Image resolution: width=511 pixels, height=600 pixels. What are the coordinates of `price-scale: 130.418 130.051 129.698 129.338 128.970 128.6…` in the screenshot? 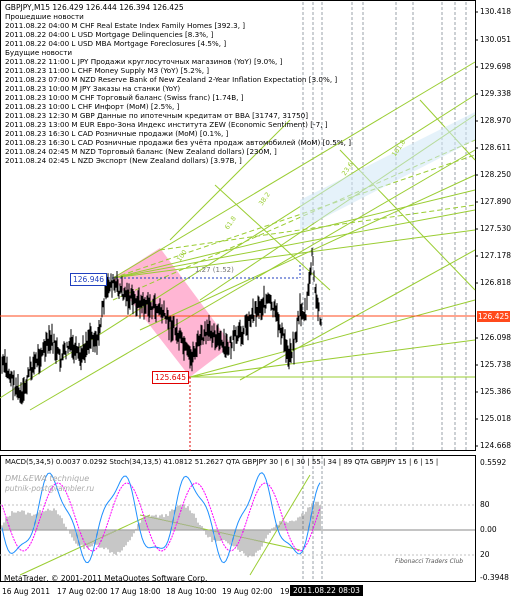 It's located at (494, 226).